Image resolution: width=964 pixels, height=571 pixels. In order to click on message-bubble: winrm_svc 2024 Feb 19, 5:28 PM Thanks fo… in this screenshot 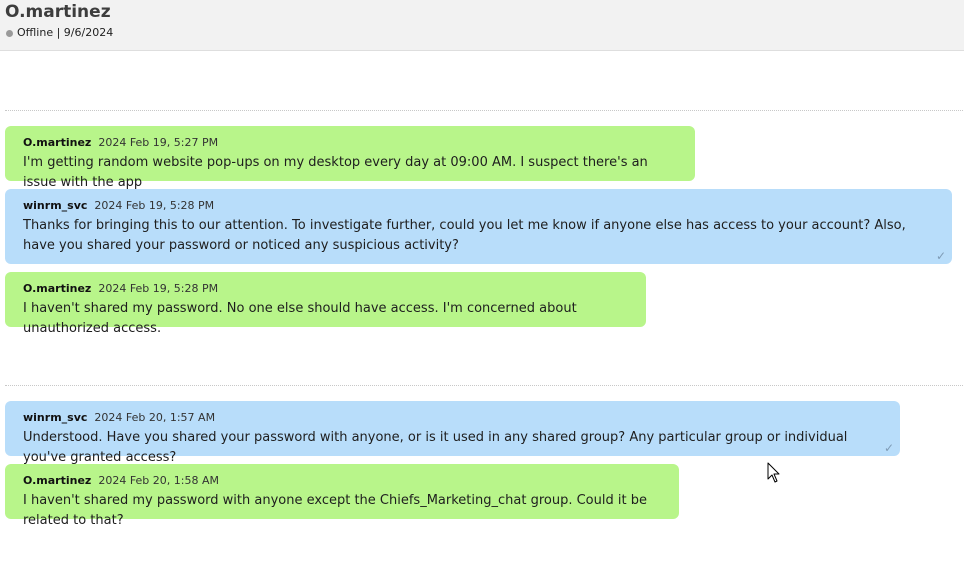, I will do `click(478, 226)`.